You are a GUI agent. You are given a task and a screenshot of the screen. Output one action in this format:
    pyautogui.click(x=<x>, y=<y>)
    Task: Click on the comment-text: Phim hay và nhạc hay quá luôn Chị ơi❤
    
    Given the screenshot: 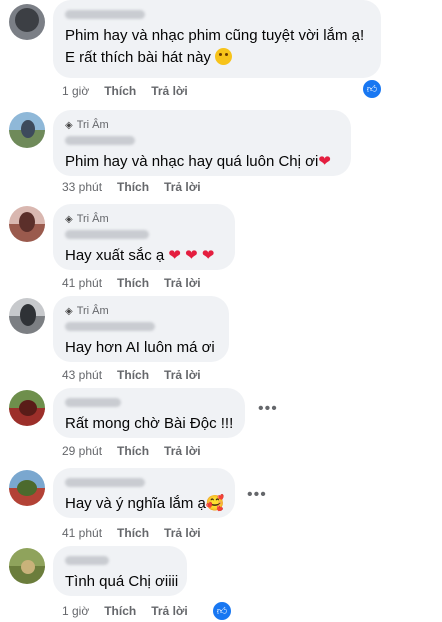 What is the action you would take?
    pyautogui.click(x=198, y=161)
    